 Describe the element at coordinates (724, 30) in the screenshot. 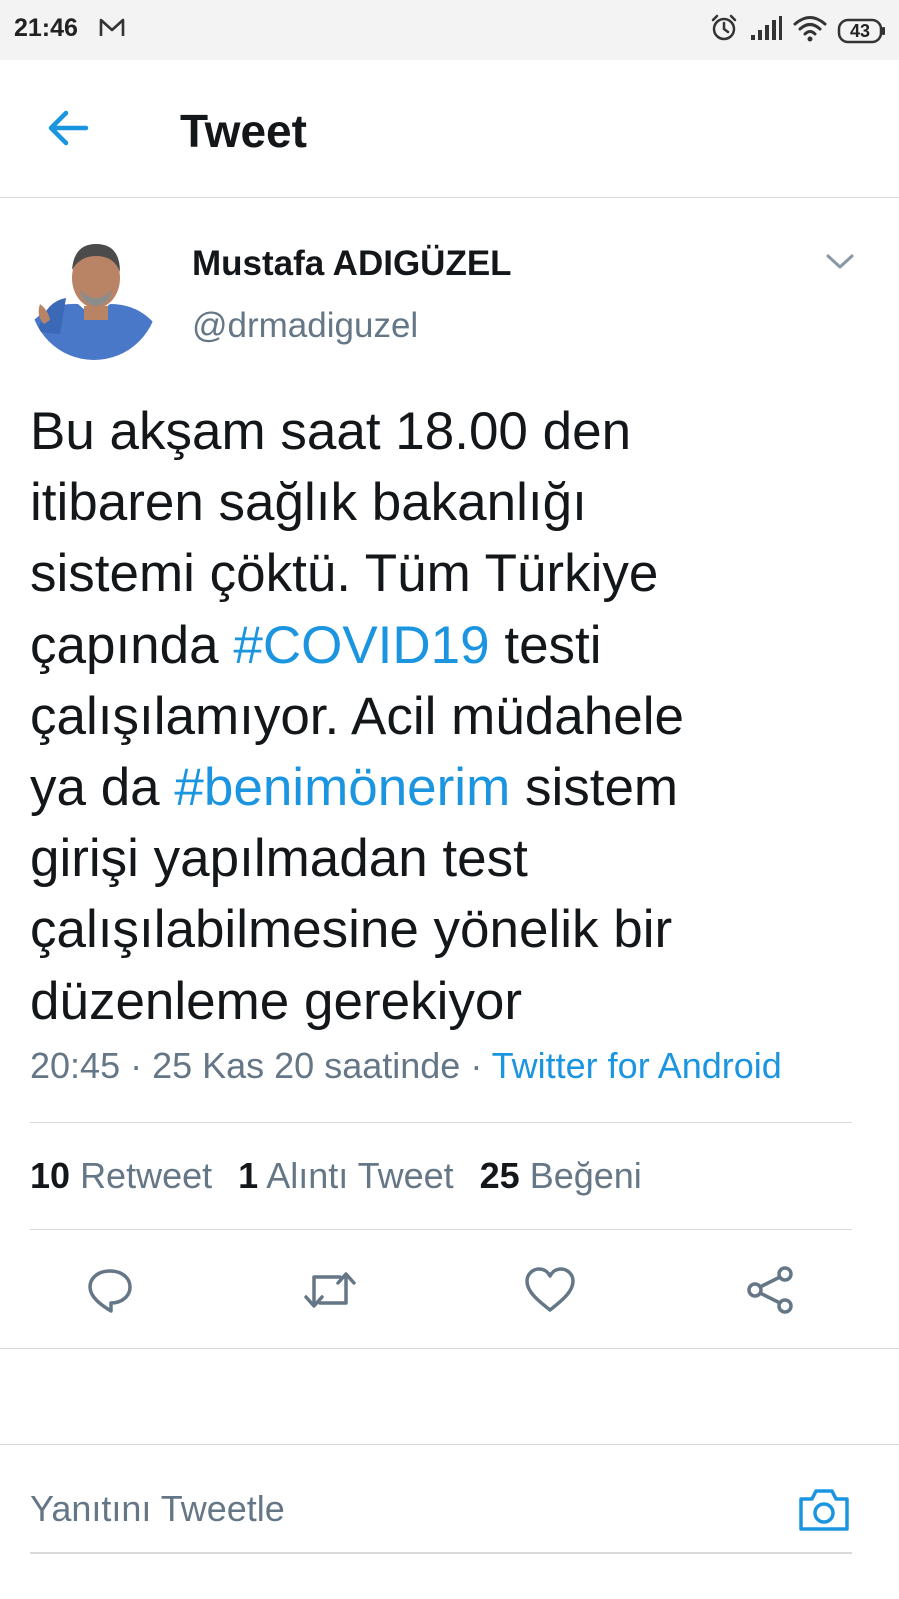

I see `alarm-icon` at that location.